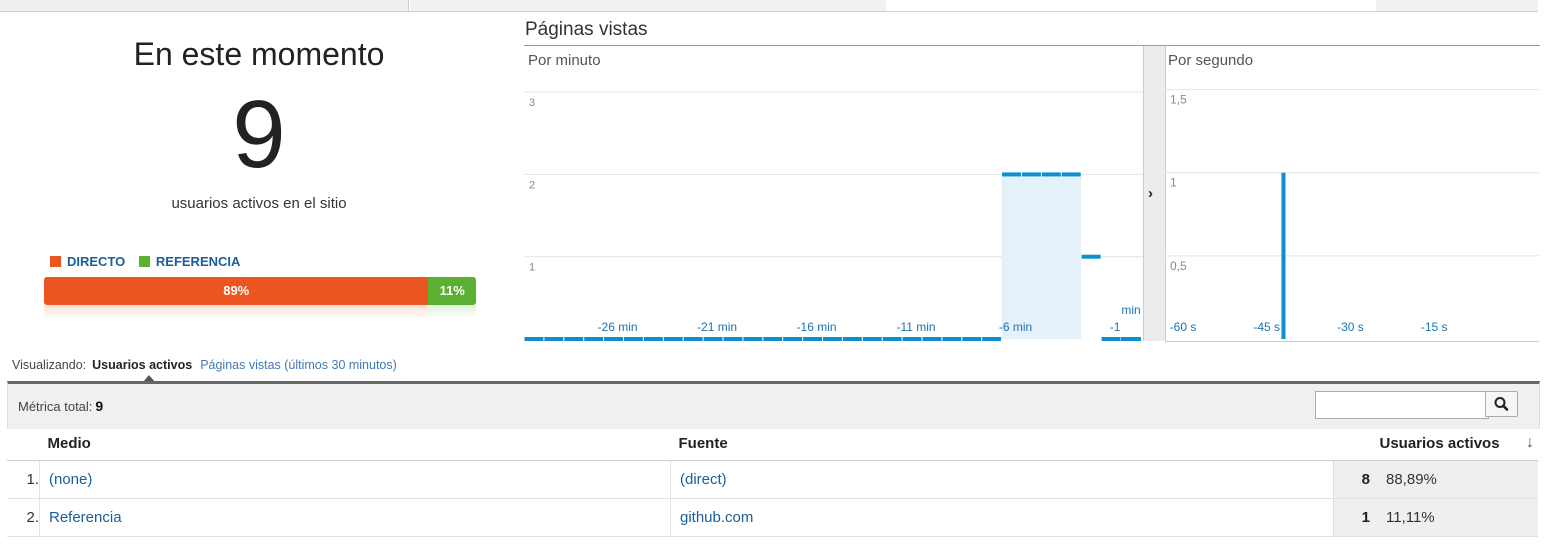  I want to click on x-tick-label: -15 s, so click(1434, 327).